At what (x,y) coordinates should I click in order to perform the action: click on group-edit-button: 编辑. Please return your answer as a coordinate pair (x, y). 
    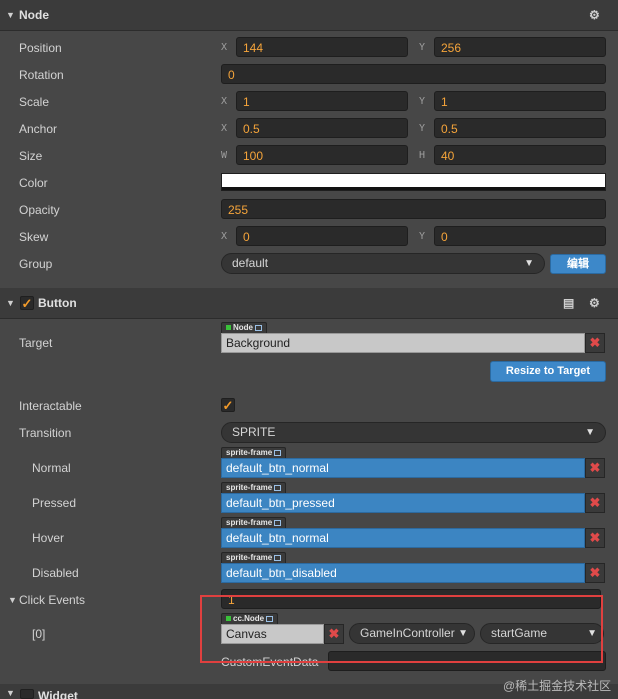
    Looking at the image, I should click on (578, 264).